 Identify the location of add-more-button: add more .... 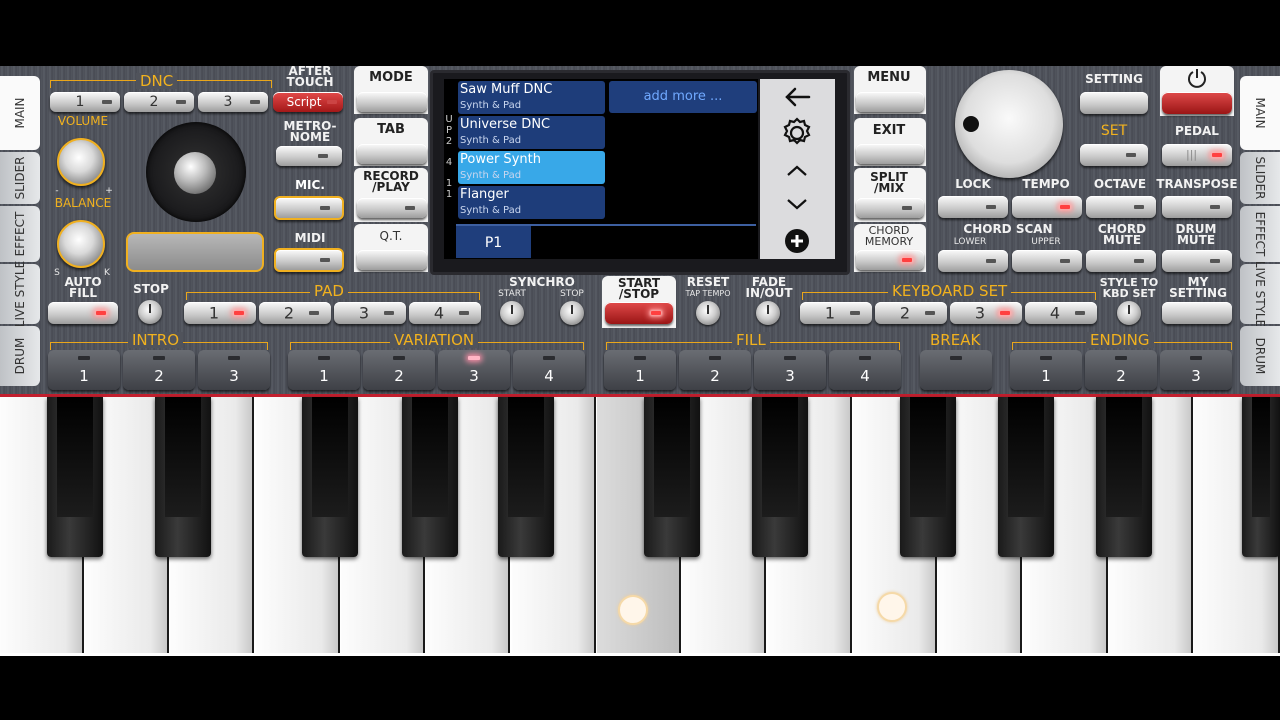
(683, 97).